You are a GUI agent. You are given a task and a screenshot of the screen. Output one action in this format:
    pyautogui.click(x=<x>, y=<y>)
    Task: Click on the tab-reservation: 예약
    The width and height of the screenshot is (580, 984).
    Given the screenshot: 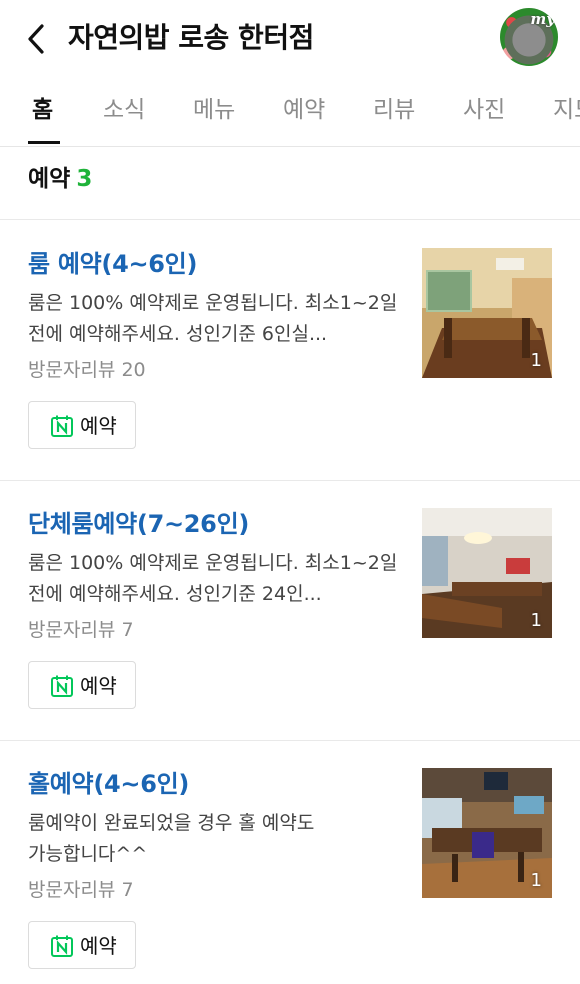 What is the action you would take?
    pyautogui.click(x=304, y=110)
    